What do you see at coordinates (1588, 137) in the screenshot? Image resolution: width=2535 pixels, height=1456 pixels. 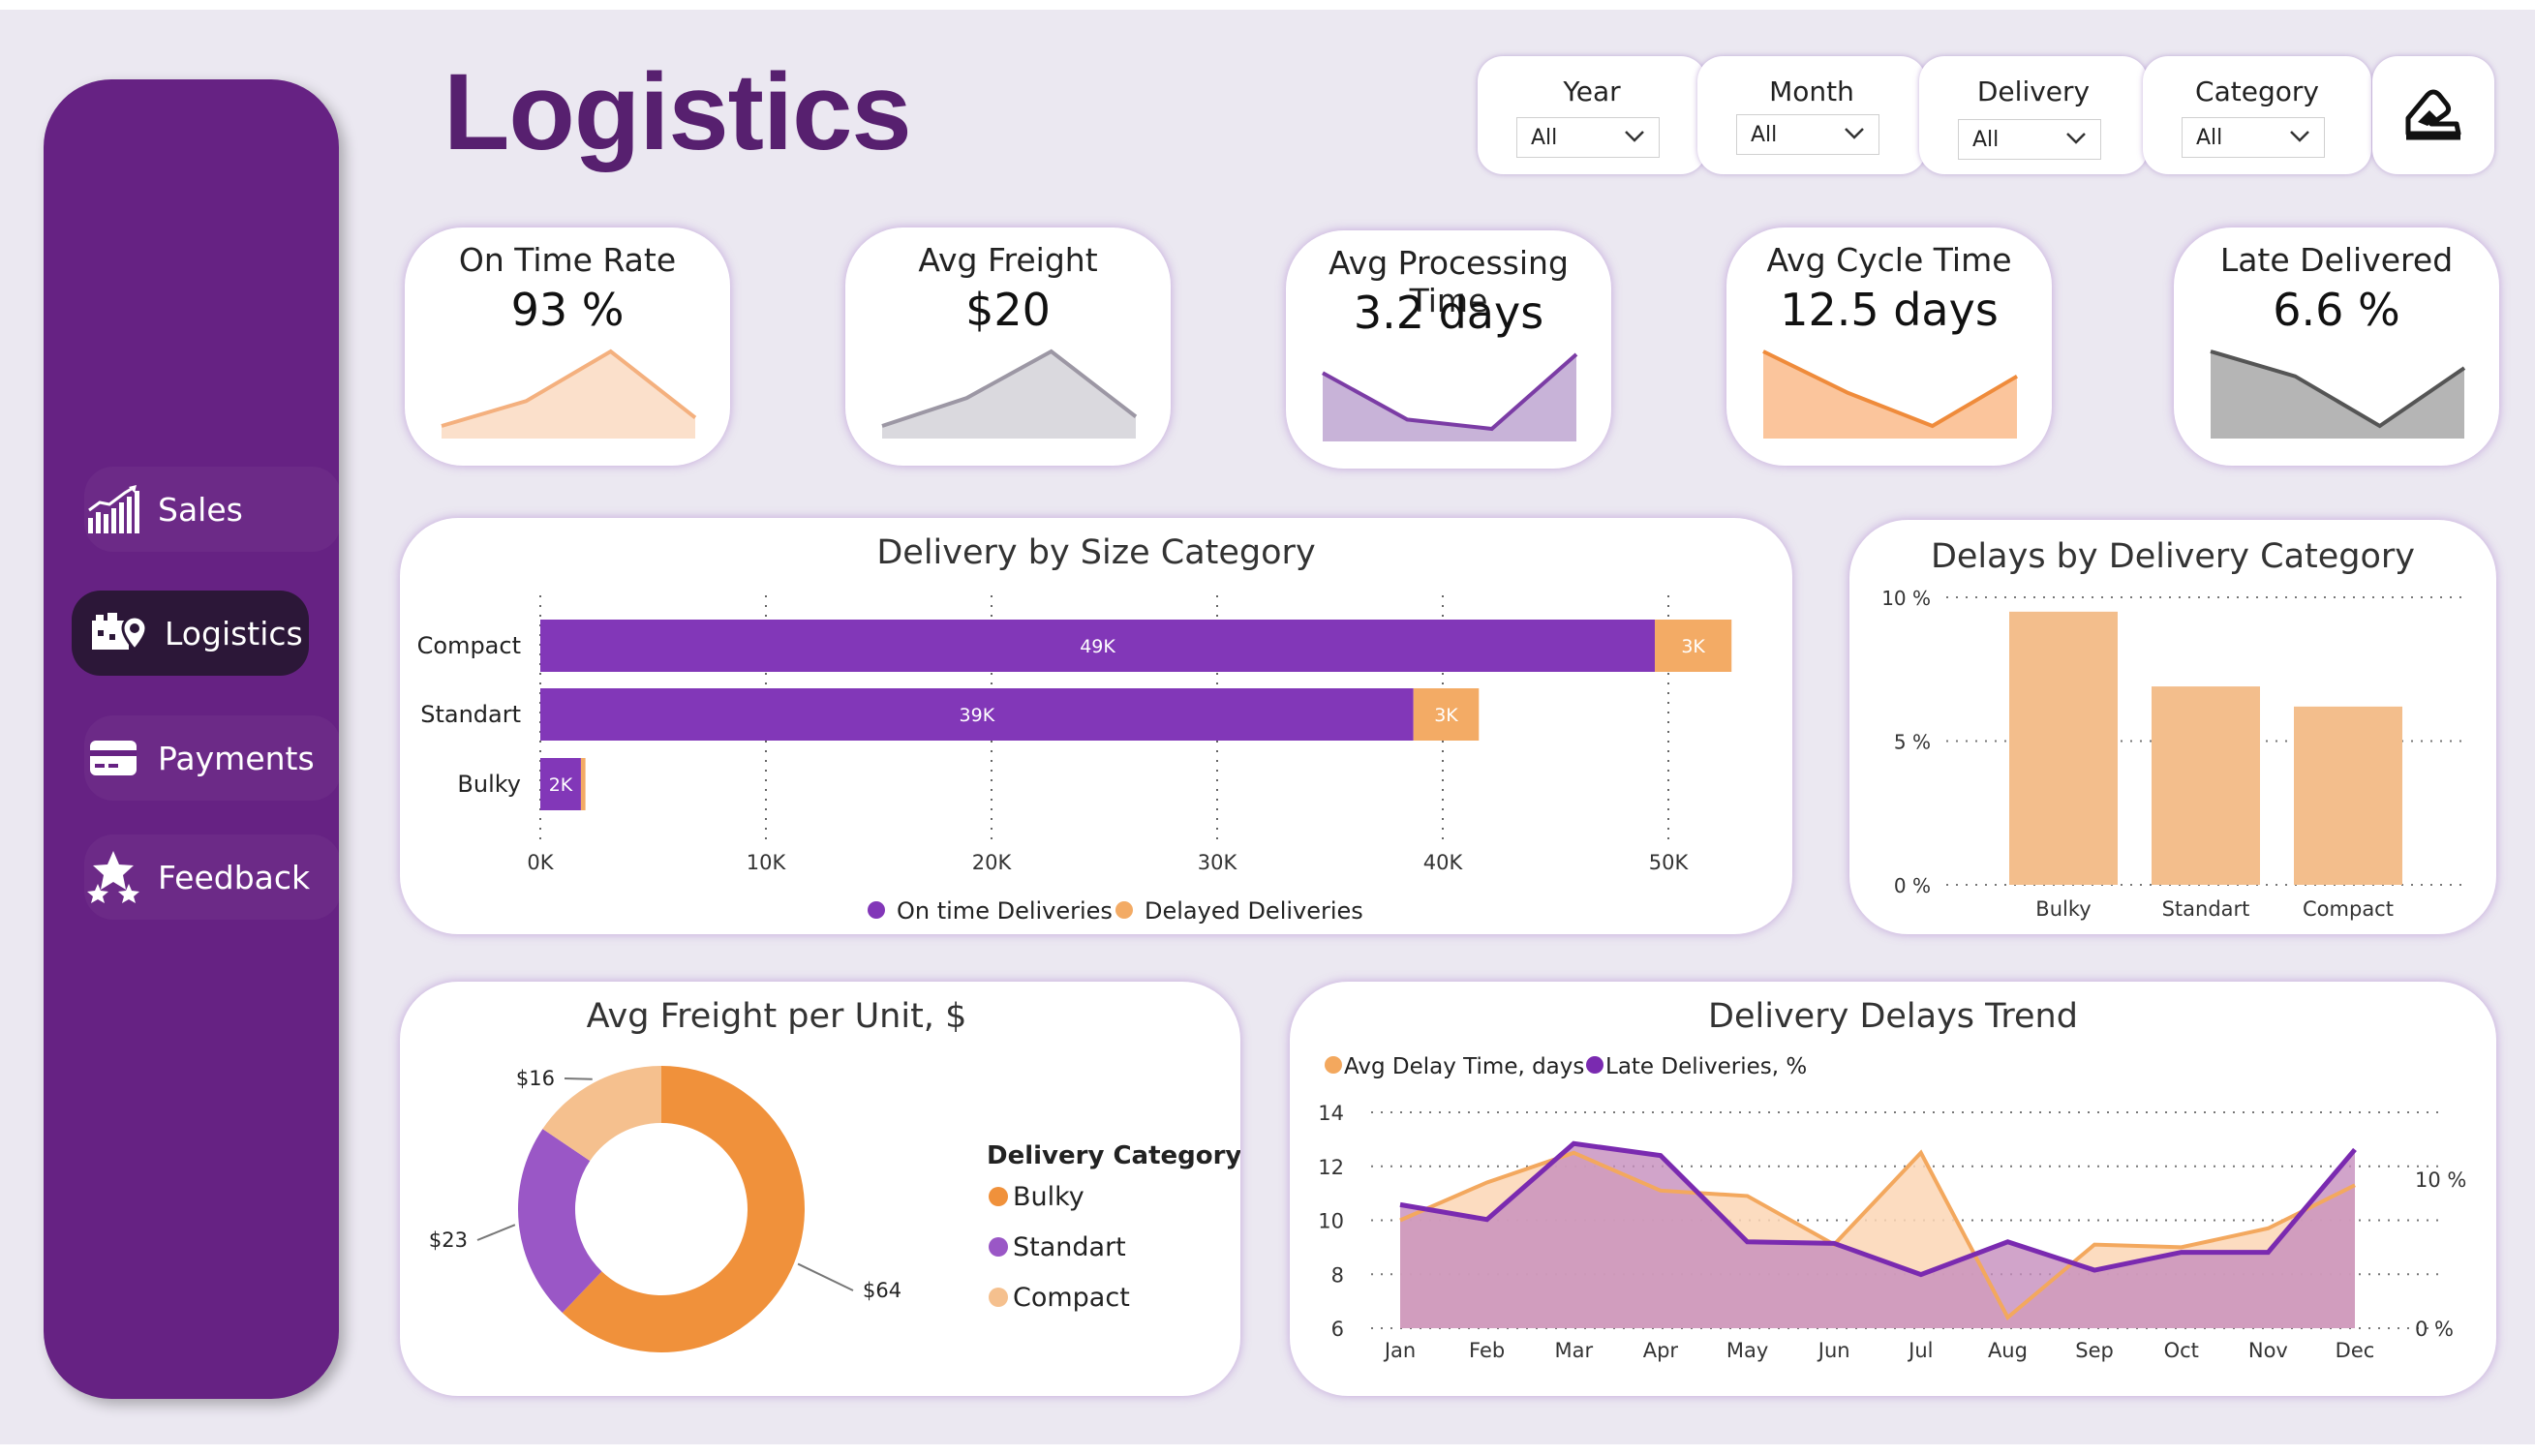 I see `filter-year-dropdown: All` at bounding box center [1588, 137].